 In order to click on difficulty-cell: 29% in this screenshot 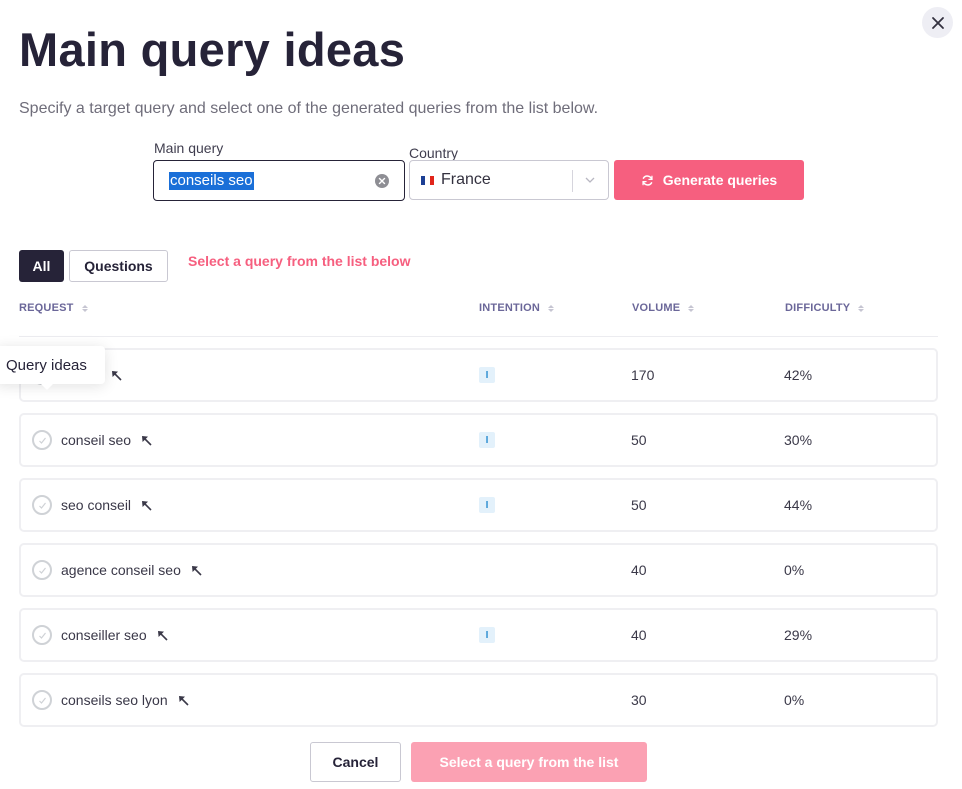, I will do `click(798, 635)`.